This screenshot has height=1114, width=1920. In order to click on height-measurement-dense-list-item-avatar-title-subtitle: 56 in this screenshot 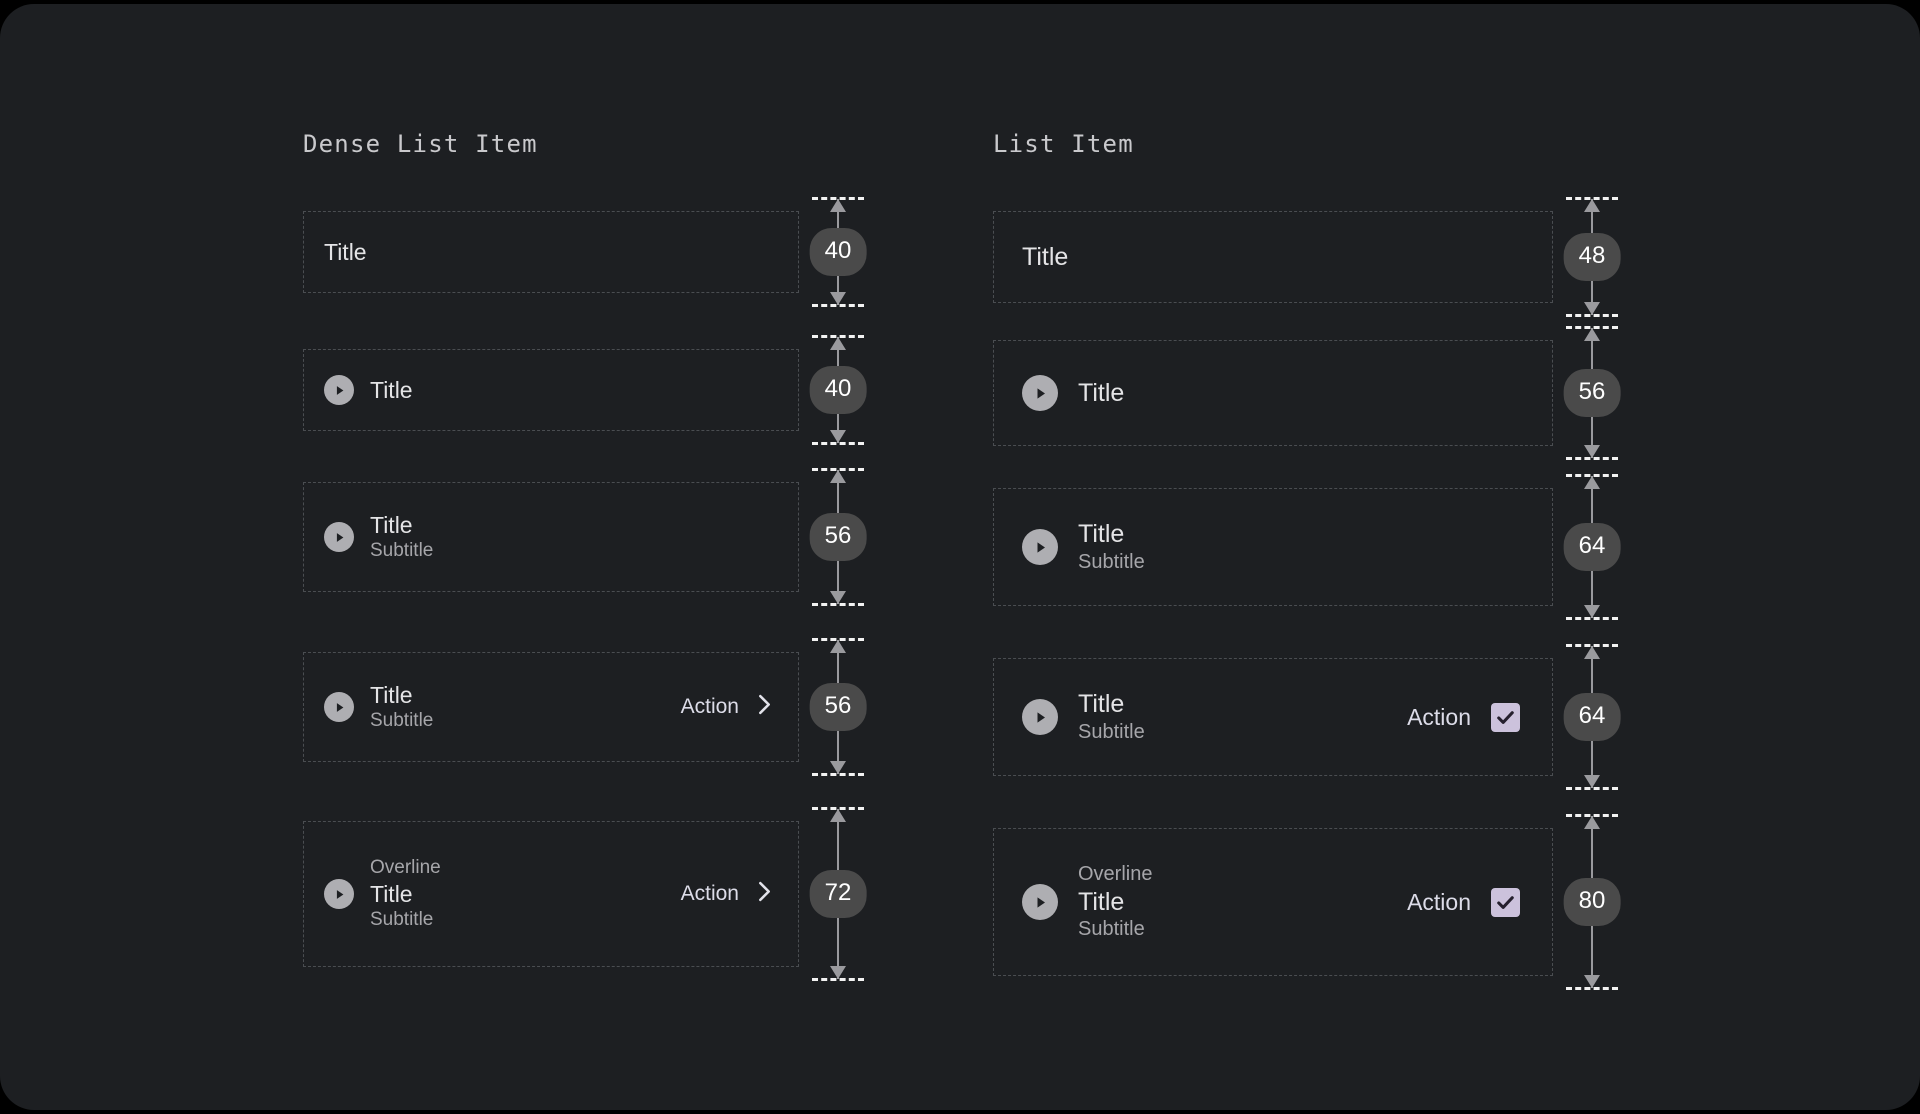, I will do `click(838, 537)`.